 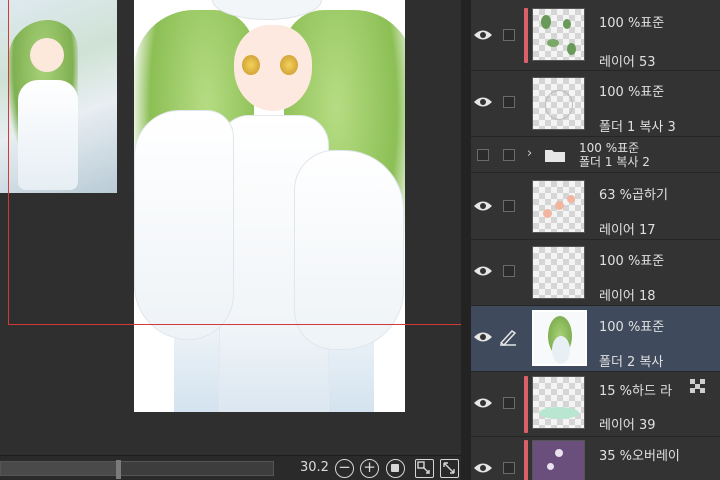 I want to click on layer-blend-mode: 35 %오버레이, so click(x=639, y=456).